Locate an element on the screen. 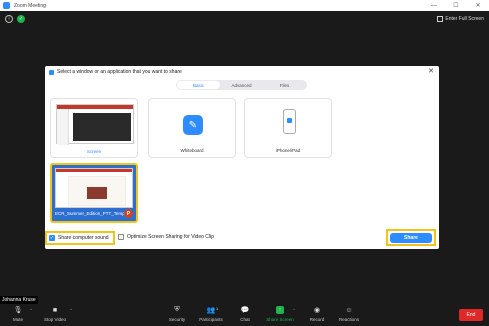  optimize-label: Optimize Screen Sharing for Video Clip is located at coordinates (170, 237).